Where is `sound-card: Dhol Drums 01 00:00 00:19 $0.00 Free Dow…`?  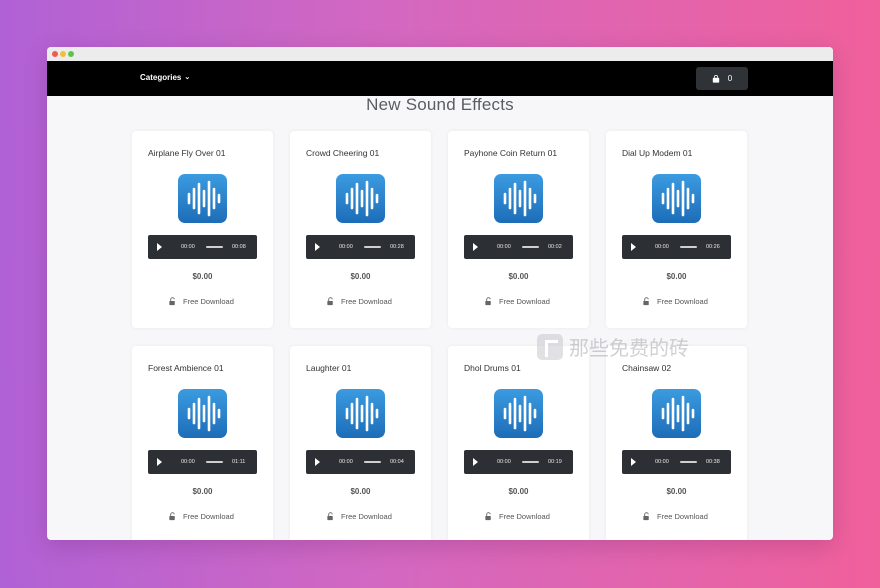
sound-card: Dhol Drums 01 00:00 00:19 $0.00 Free Dow… is located at coordinates (518, 443).